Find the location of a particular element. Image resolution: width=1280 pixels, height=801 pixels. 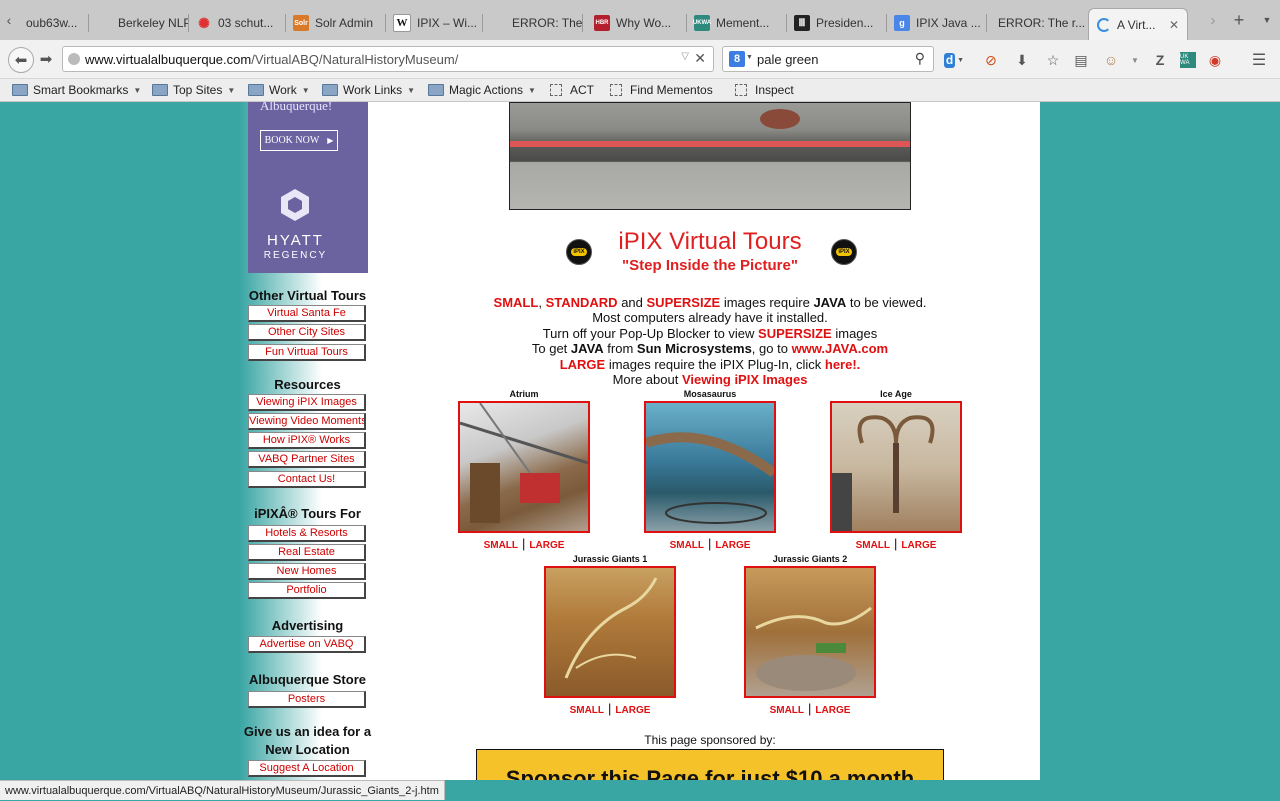

resources-heading: Resources is located at coordinates (307, 384).